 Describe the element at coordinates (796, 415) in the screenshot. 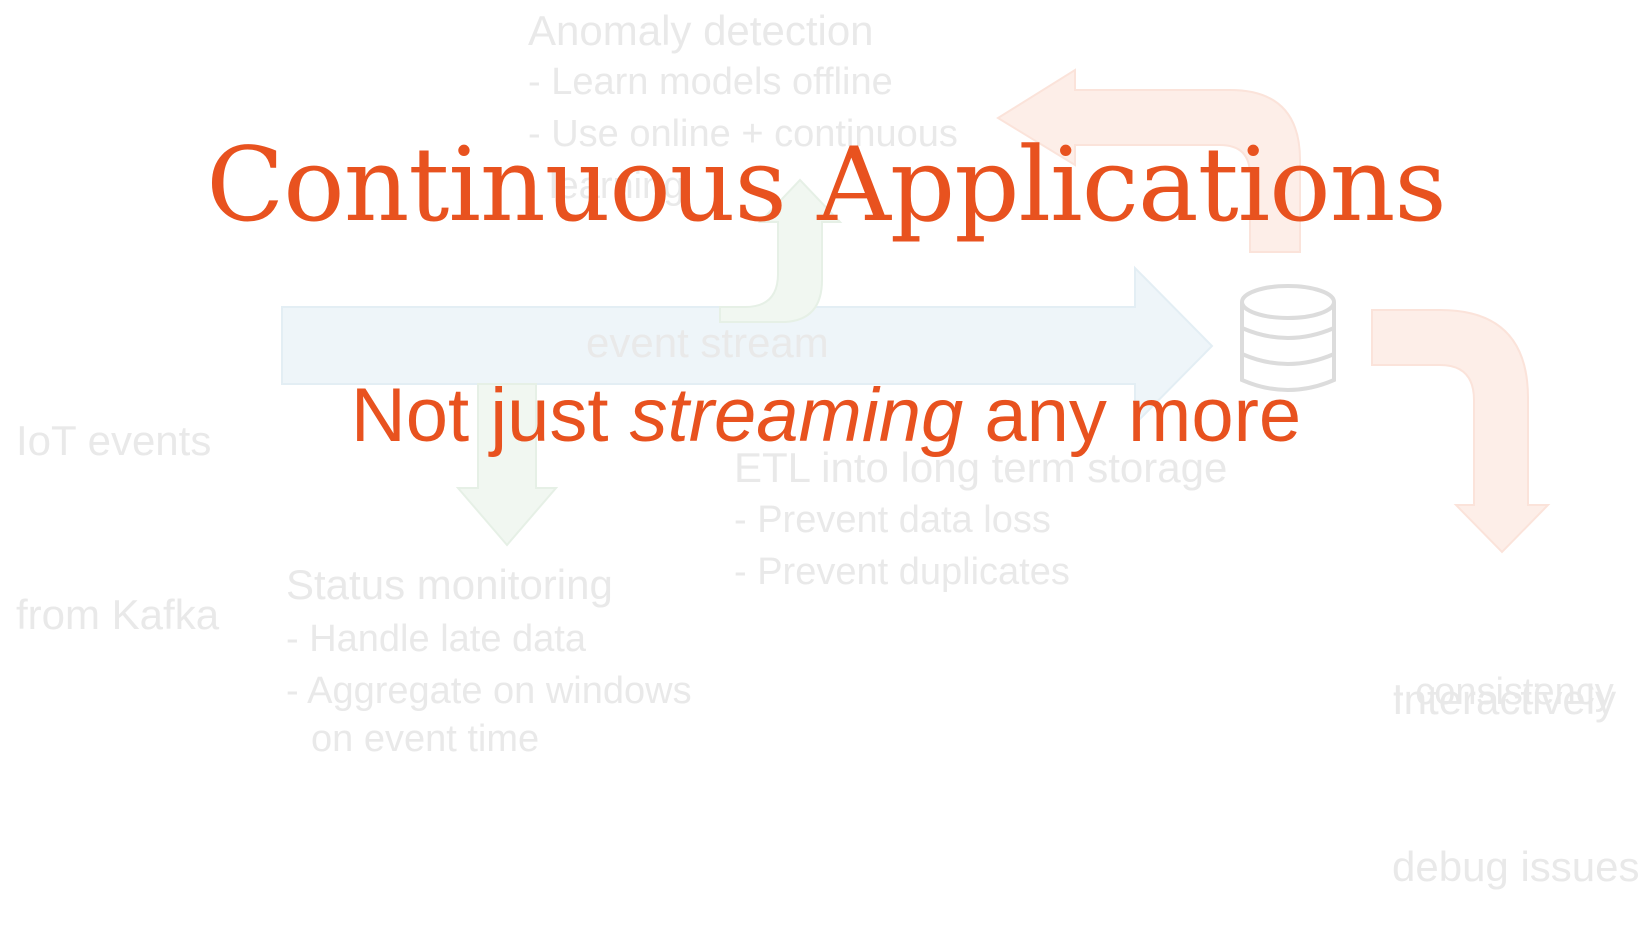

I see `subtitle-emphasis: streaming` at that location.